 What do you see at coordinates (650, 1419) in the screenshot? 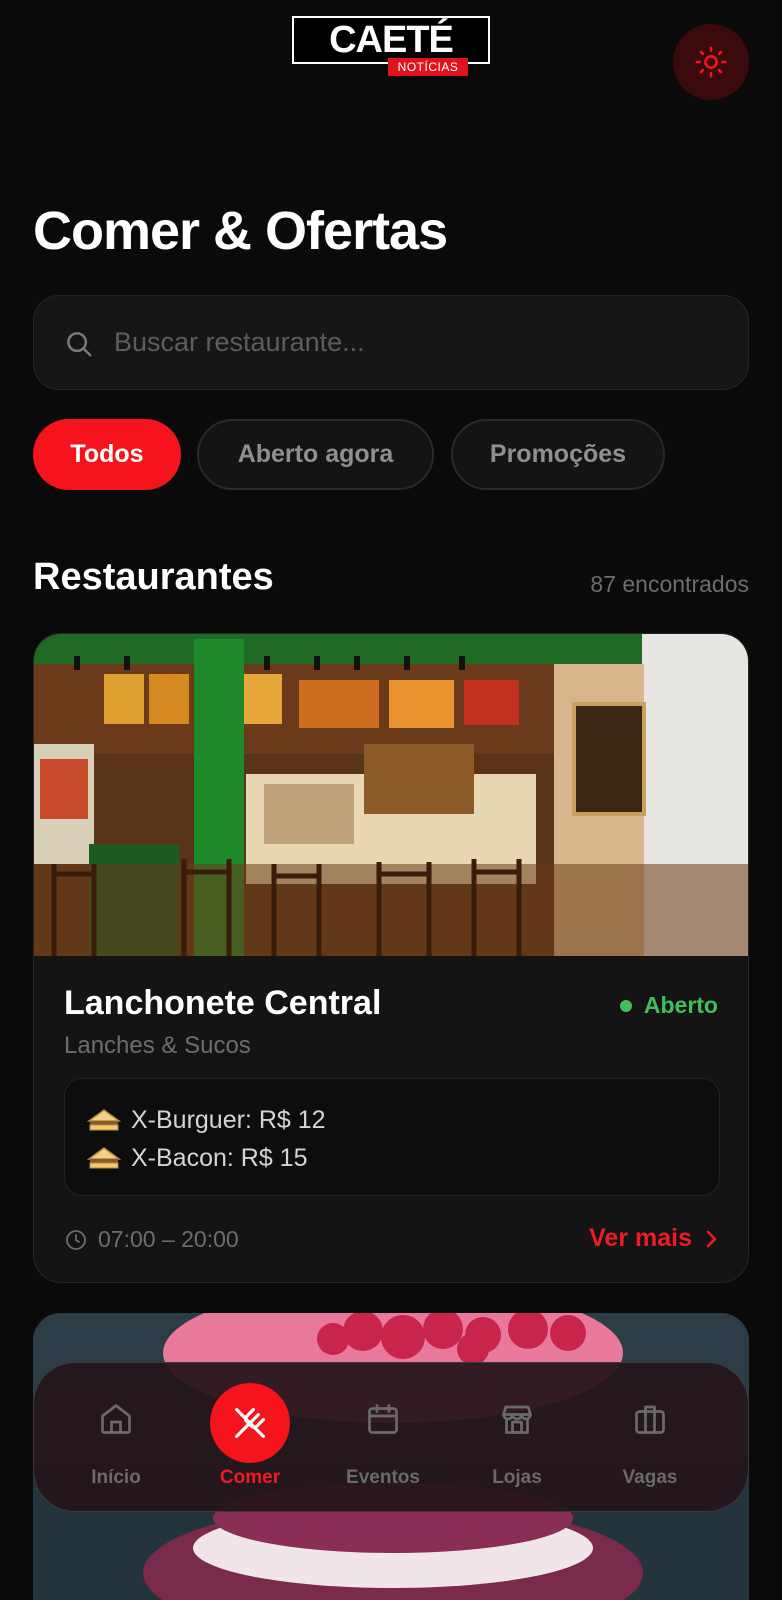
I see `briefcase-icon` at bounding box center [650, 1419].